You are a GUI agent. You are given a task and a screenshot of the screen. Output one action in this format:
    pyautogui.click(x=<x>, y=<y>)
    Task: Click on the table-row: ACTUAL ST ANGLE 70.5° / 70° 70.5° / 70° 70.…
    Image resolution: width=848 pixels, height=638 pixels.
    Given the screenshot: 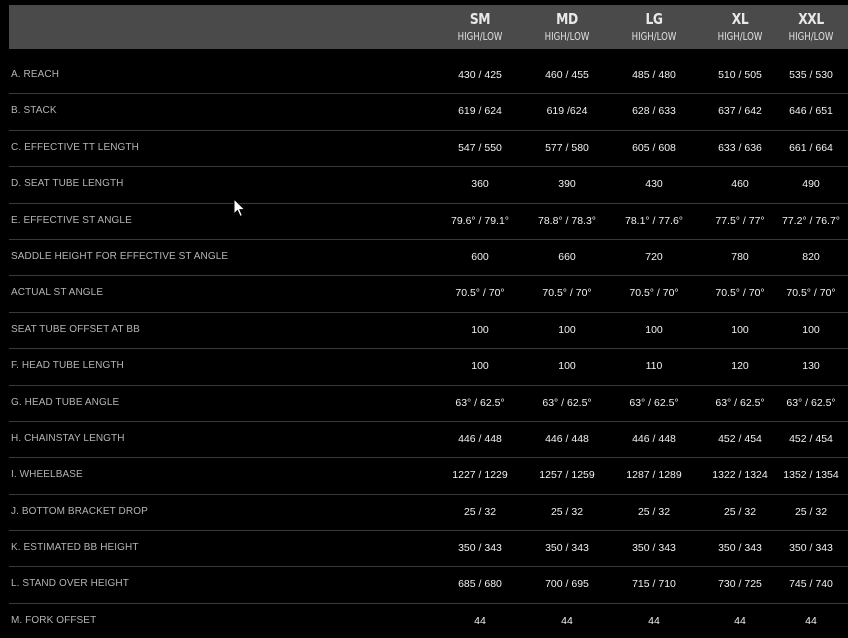 What is the action you would take?
    pyautogui.click(x=428, y=294)
    